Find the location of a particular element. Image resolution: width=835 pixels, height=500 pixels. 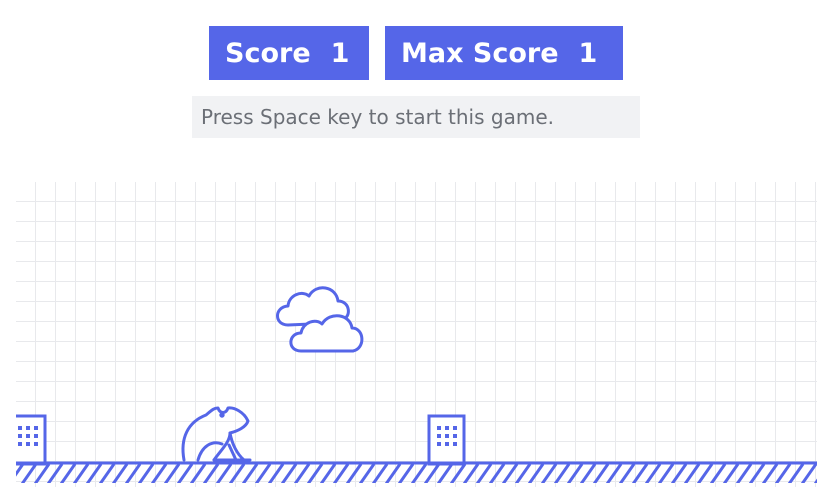

score-label: Score is located at coordinates (268, 53).